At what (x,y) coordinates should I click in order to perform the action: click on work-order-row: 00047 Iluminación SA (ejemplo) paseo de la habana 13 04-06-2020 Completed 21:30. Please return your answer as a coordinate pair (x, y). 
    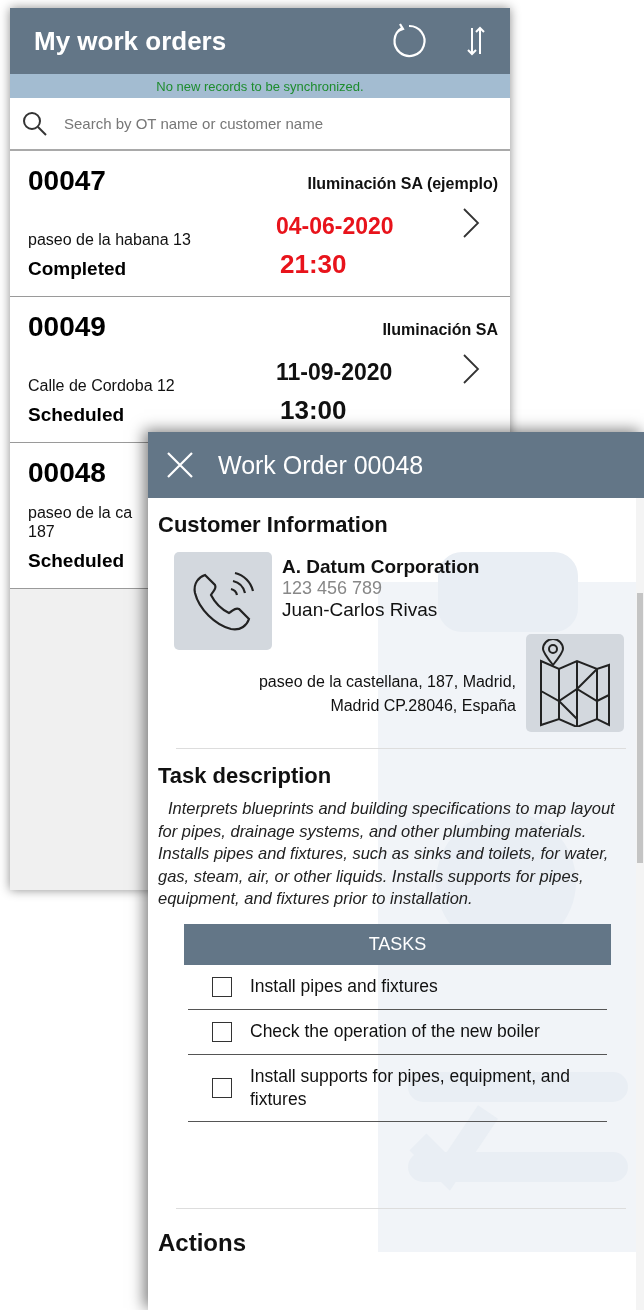
    Looking at the image, I should click on (260, 224).